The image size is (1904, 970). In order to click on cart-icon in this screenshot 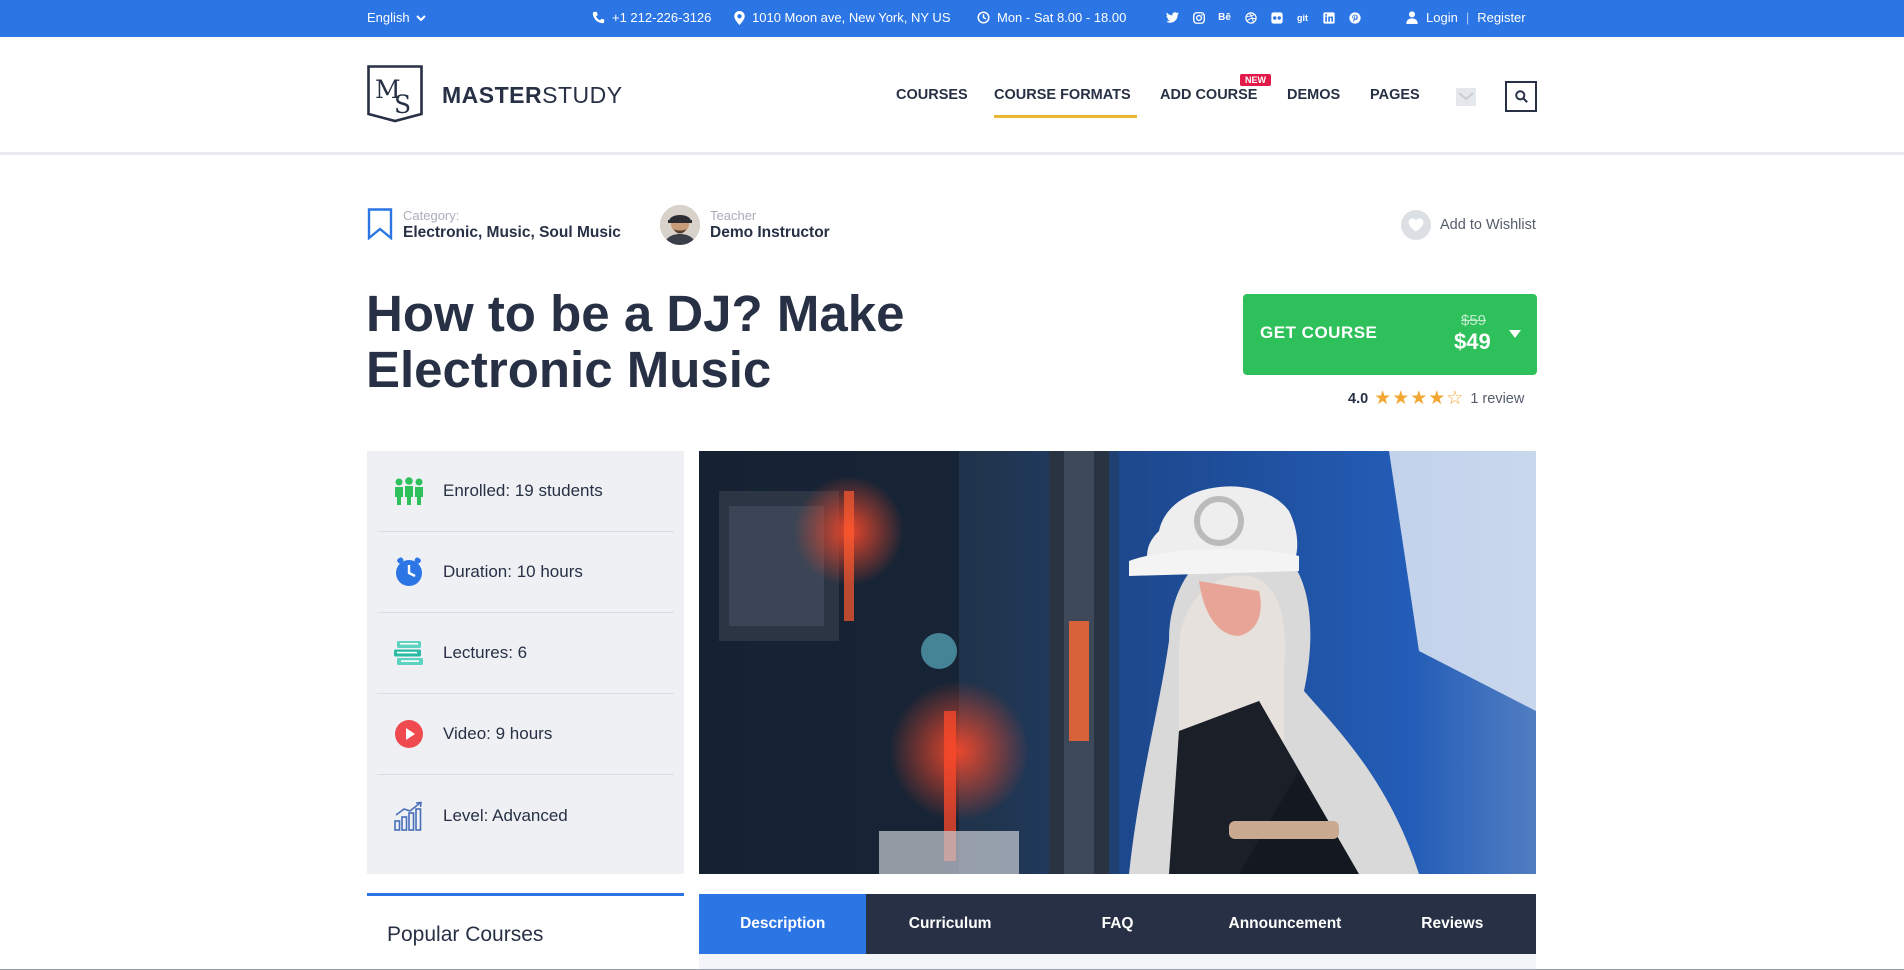, I will do `click(1466, 97)`.